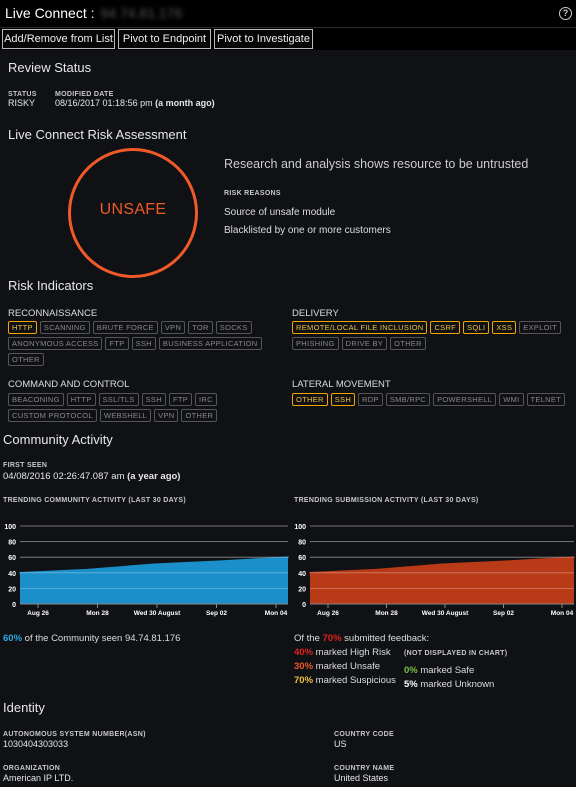  Describe the element at coordinates (361, 778) in the screenshot. I see `country-name-value: United States` at that location.